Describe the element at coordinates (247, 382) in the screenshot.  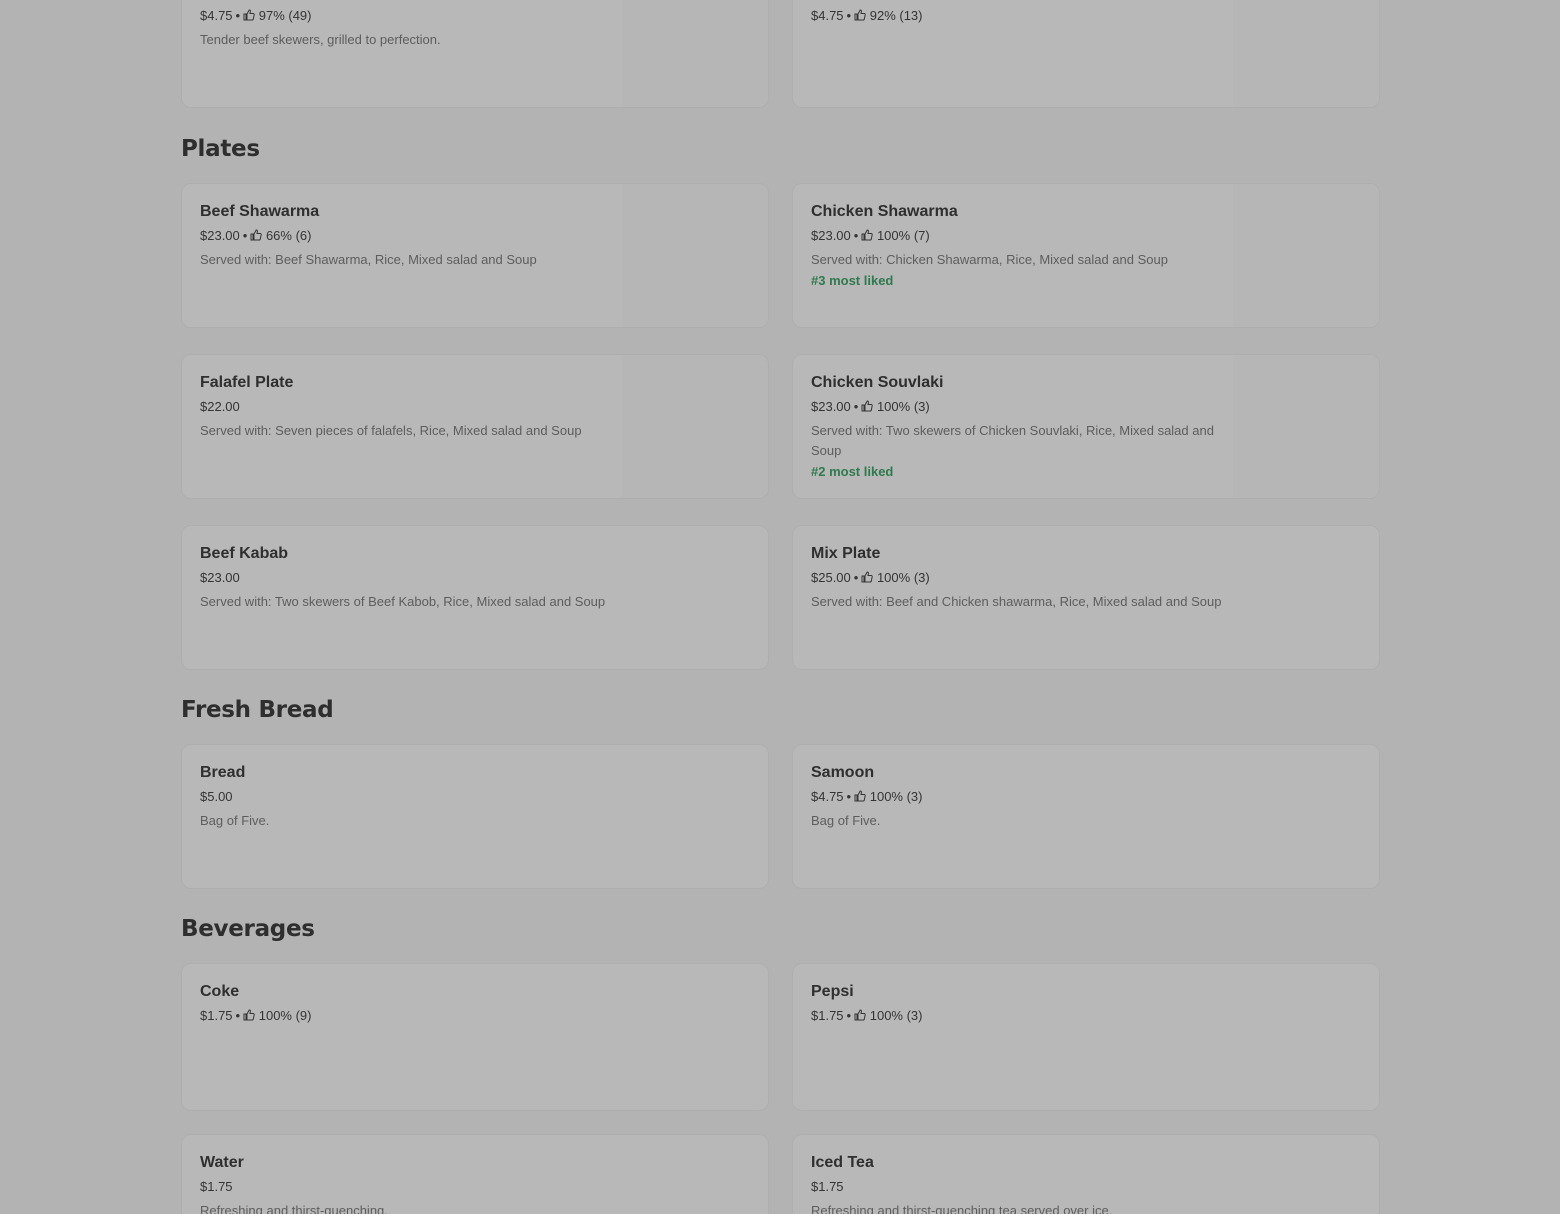
I see `item-name: Falafel Plate` at that location.